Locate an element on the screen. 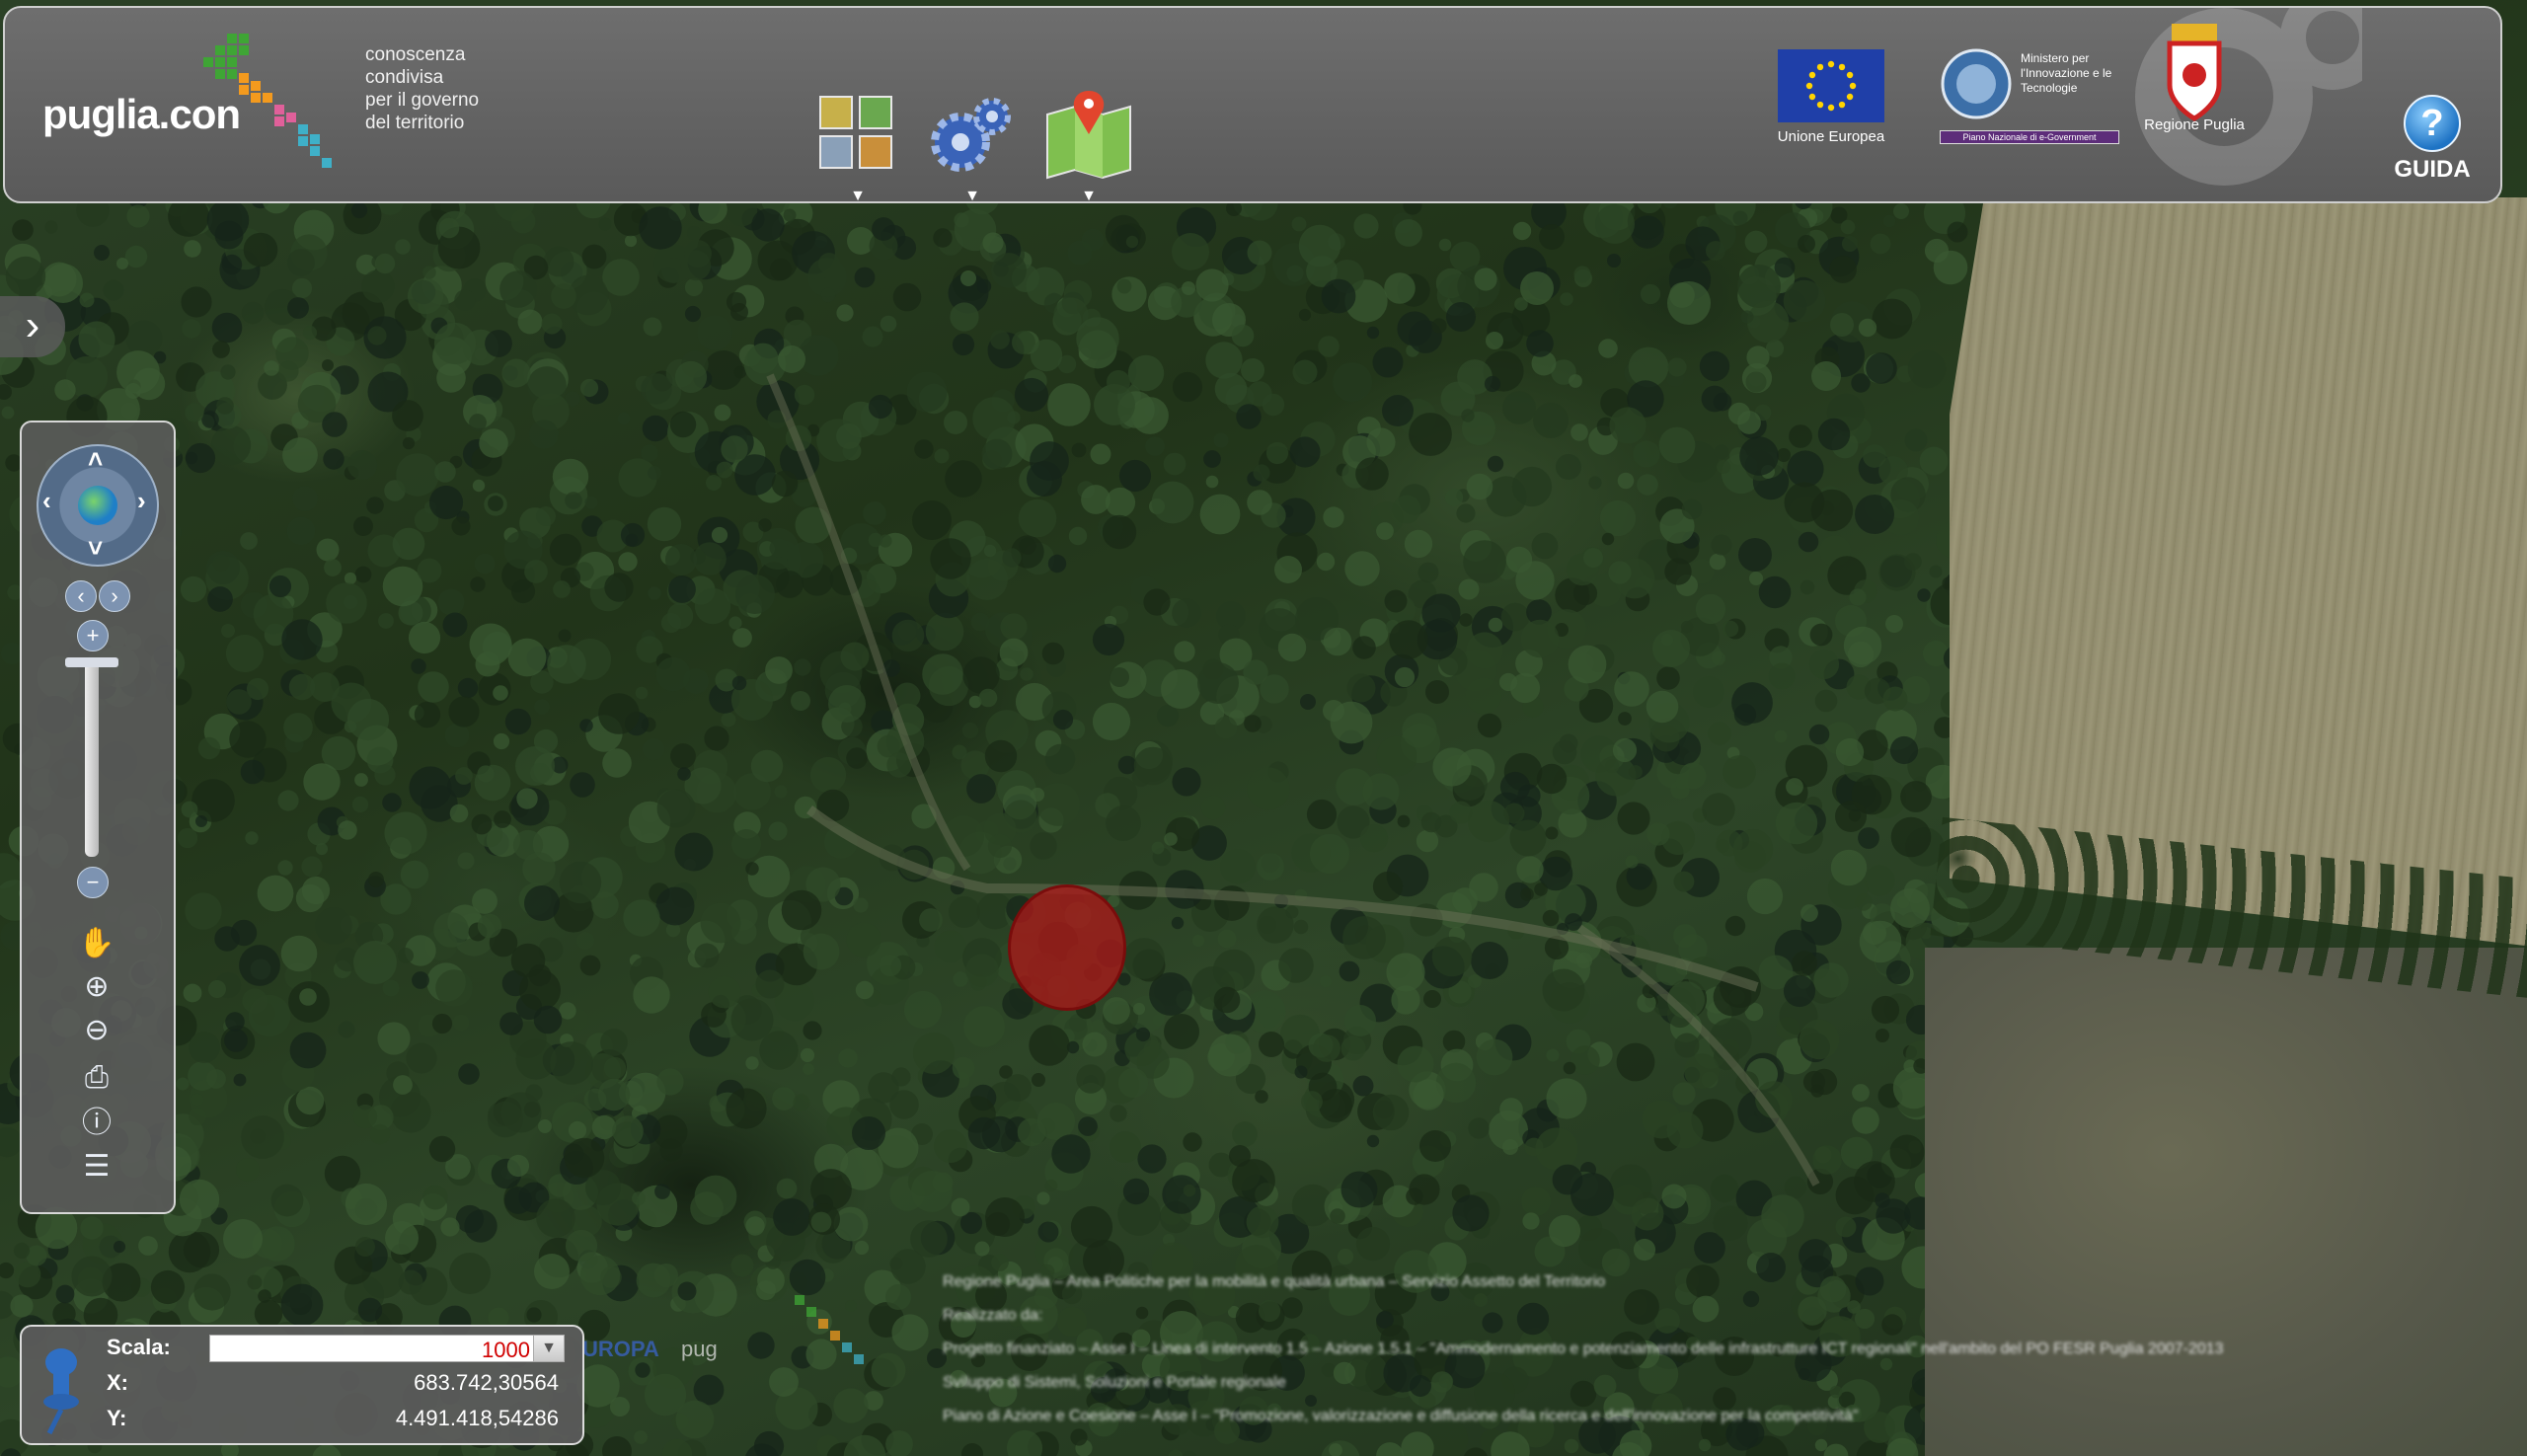 Image resolution: width=2527 pixels, height=1456 pixels. tagline-line-4: del territorio is located at coordinates (415, 123).